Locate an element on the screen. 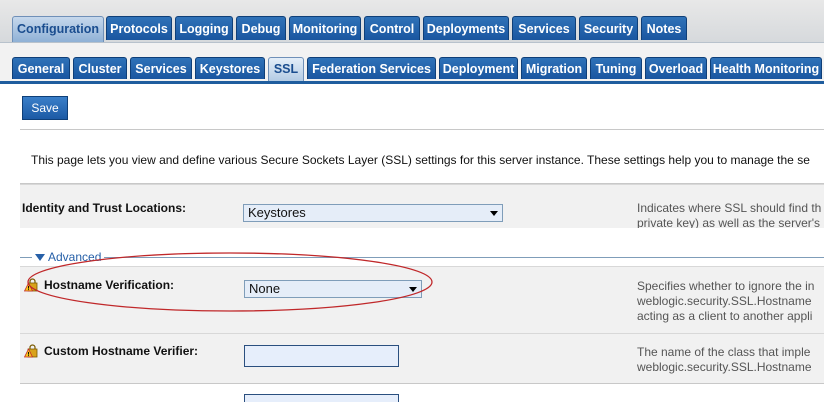 The image size is (824, 402). subtab-services: Services is located at coordinates (161, 68).